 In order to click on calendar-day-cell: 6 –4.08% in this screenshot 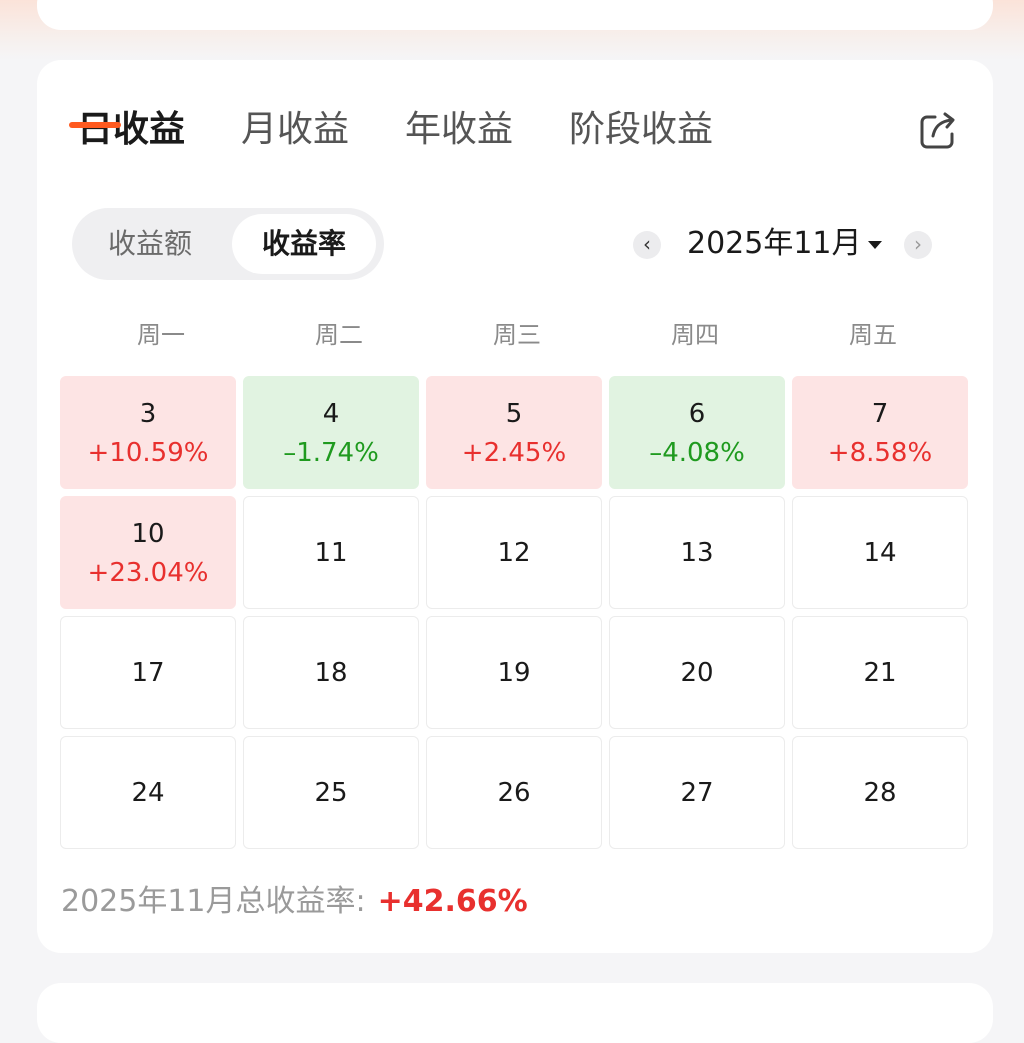, I will do `click(697, 432)`.